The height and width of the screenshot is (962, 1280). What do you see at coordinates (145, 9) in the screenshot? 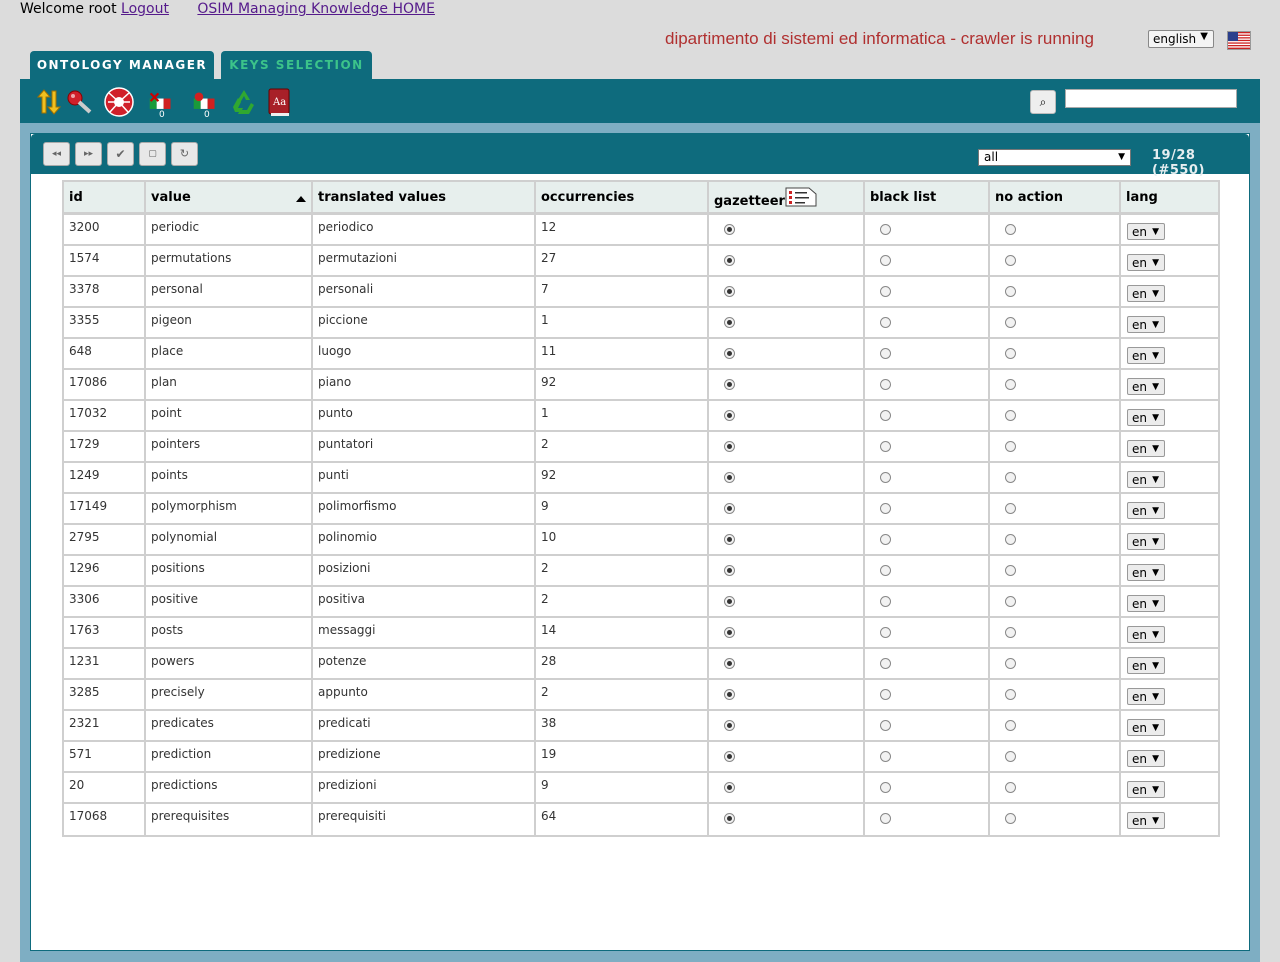
I see `logout-link: Logout` at bounding box center [145, 9].